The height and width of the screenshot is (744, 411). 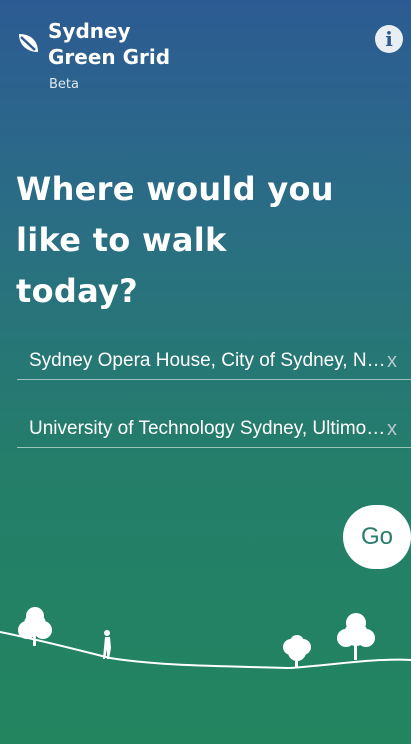 I want to click on go-label: Go, so click(x=376, y=536).